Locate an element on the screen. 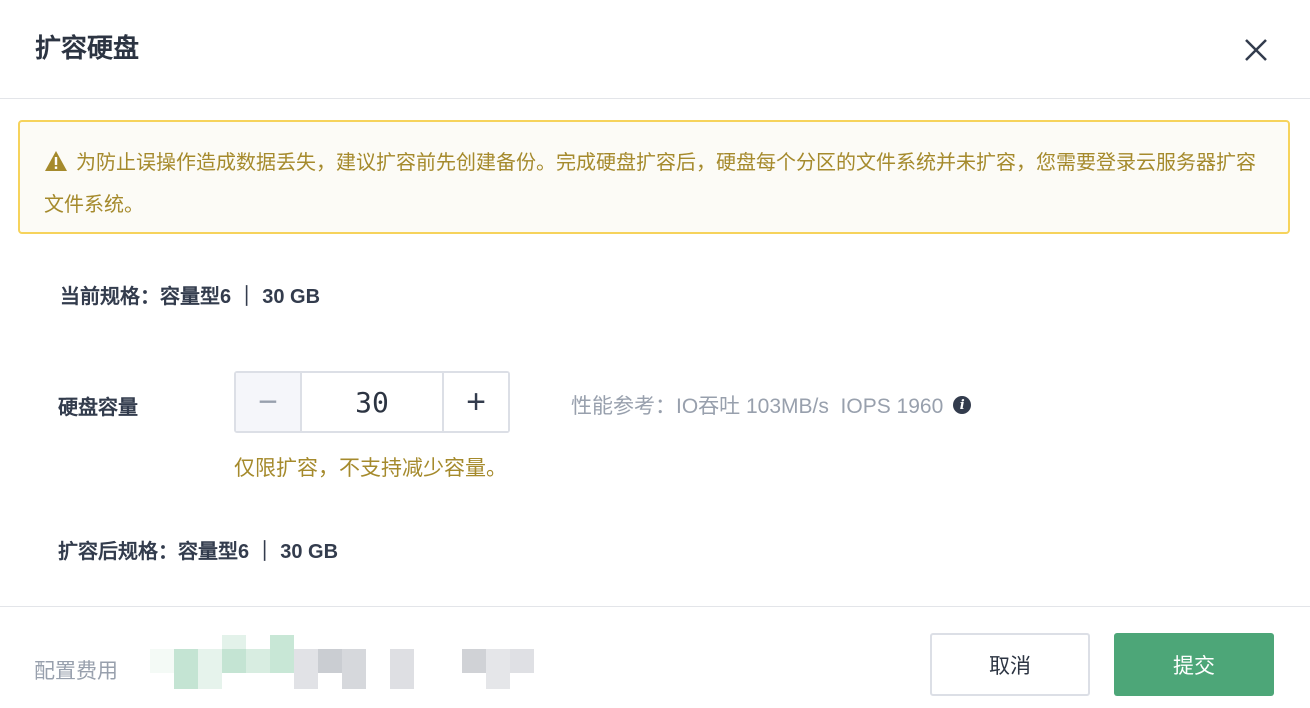 This screenshot has width=1310, height=708. submit-button: 提交 is located at coordinates (1194, 664).